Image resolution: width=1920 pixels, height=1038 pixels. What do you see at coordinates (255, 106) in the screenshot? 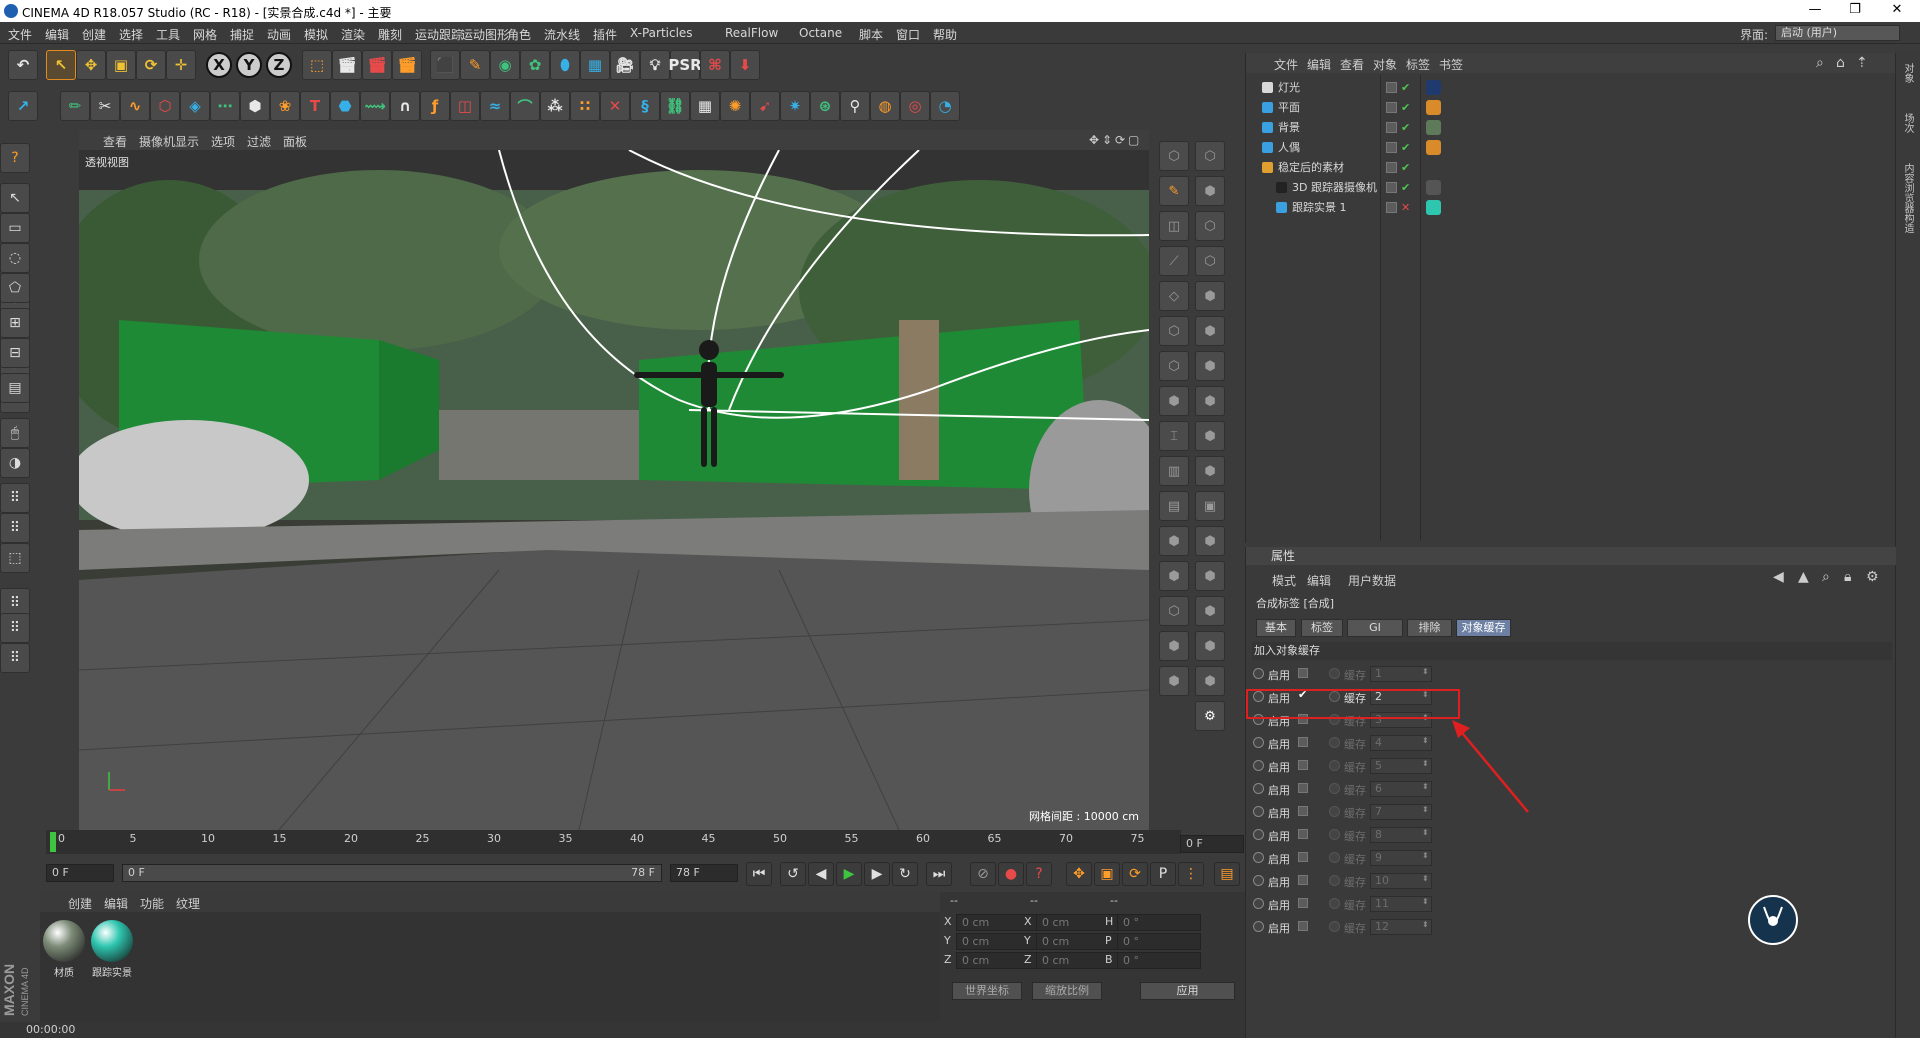
I see `cube2-icon: ⬢` at bounding box center [255, 106].